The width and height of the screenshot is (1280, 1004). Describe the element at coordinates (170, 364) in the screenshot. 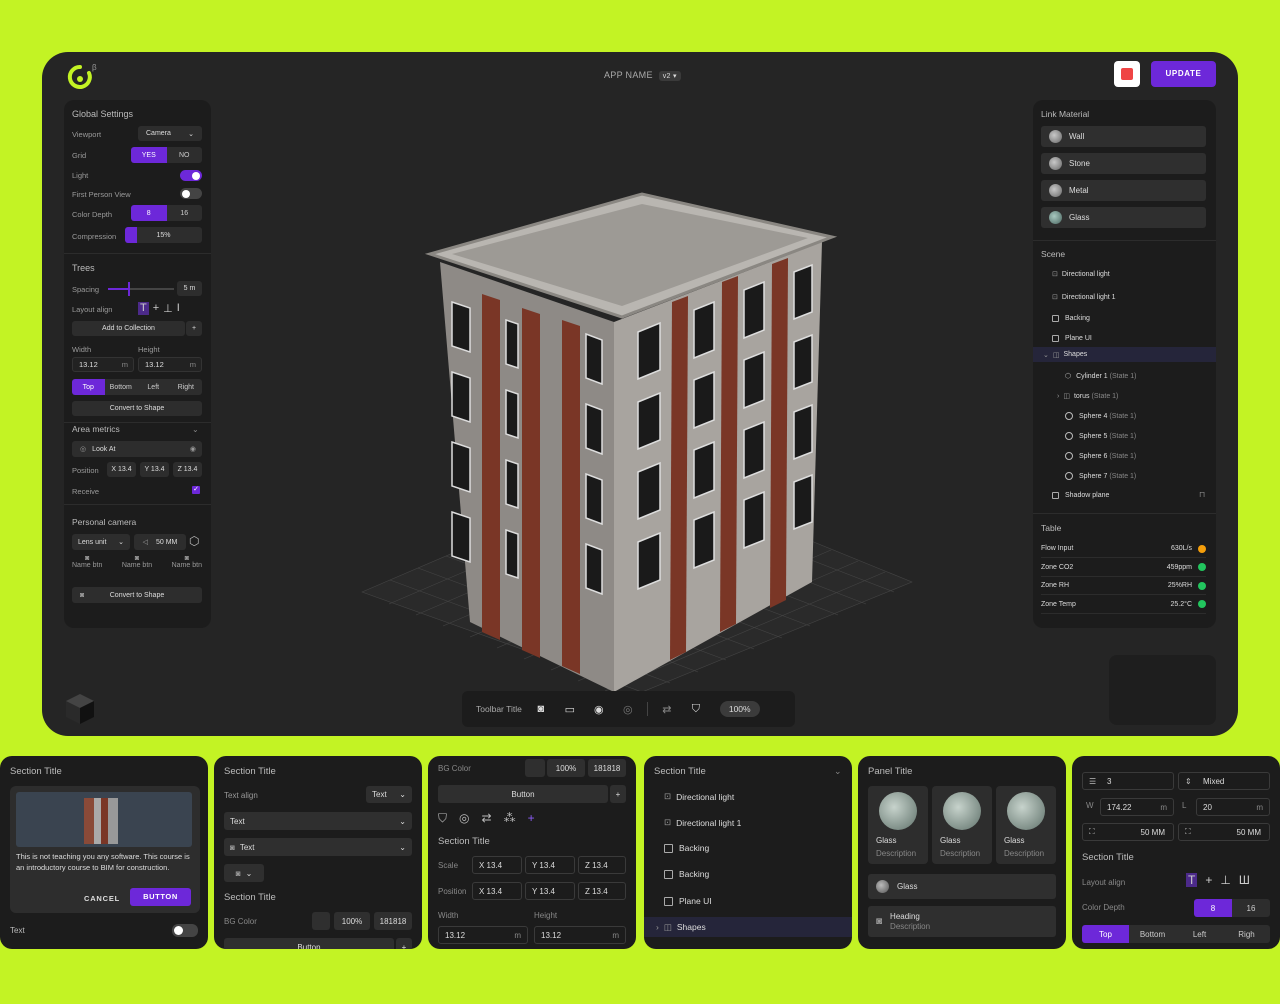

I see `height-input: 13.12 m` at that location.